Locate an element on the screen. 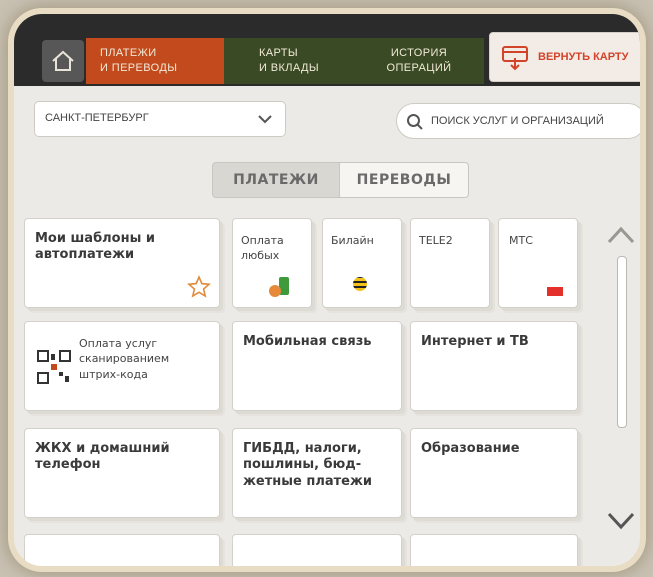  tab-history-line1: ИСТОРИЯ is located at coordinates (419, 53).